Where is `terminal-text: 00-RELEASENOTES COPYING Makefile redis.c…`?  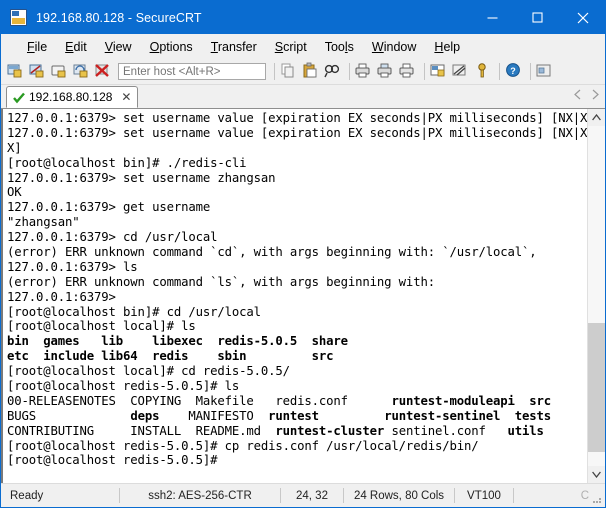 terminal-text: 00-RELEASENOTES COPYING Makefile redis.c… is located at coordinates (199, 400).